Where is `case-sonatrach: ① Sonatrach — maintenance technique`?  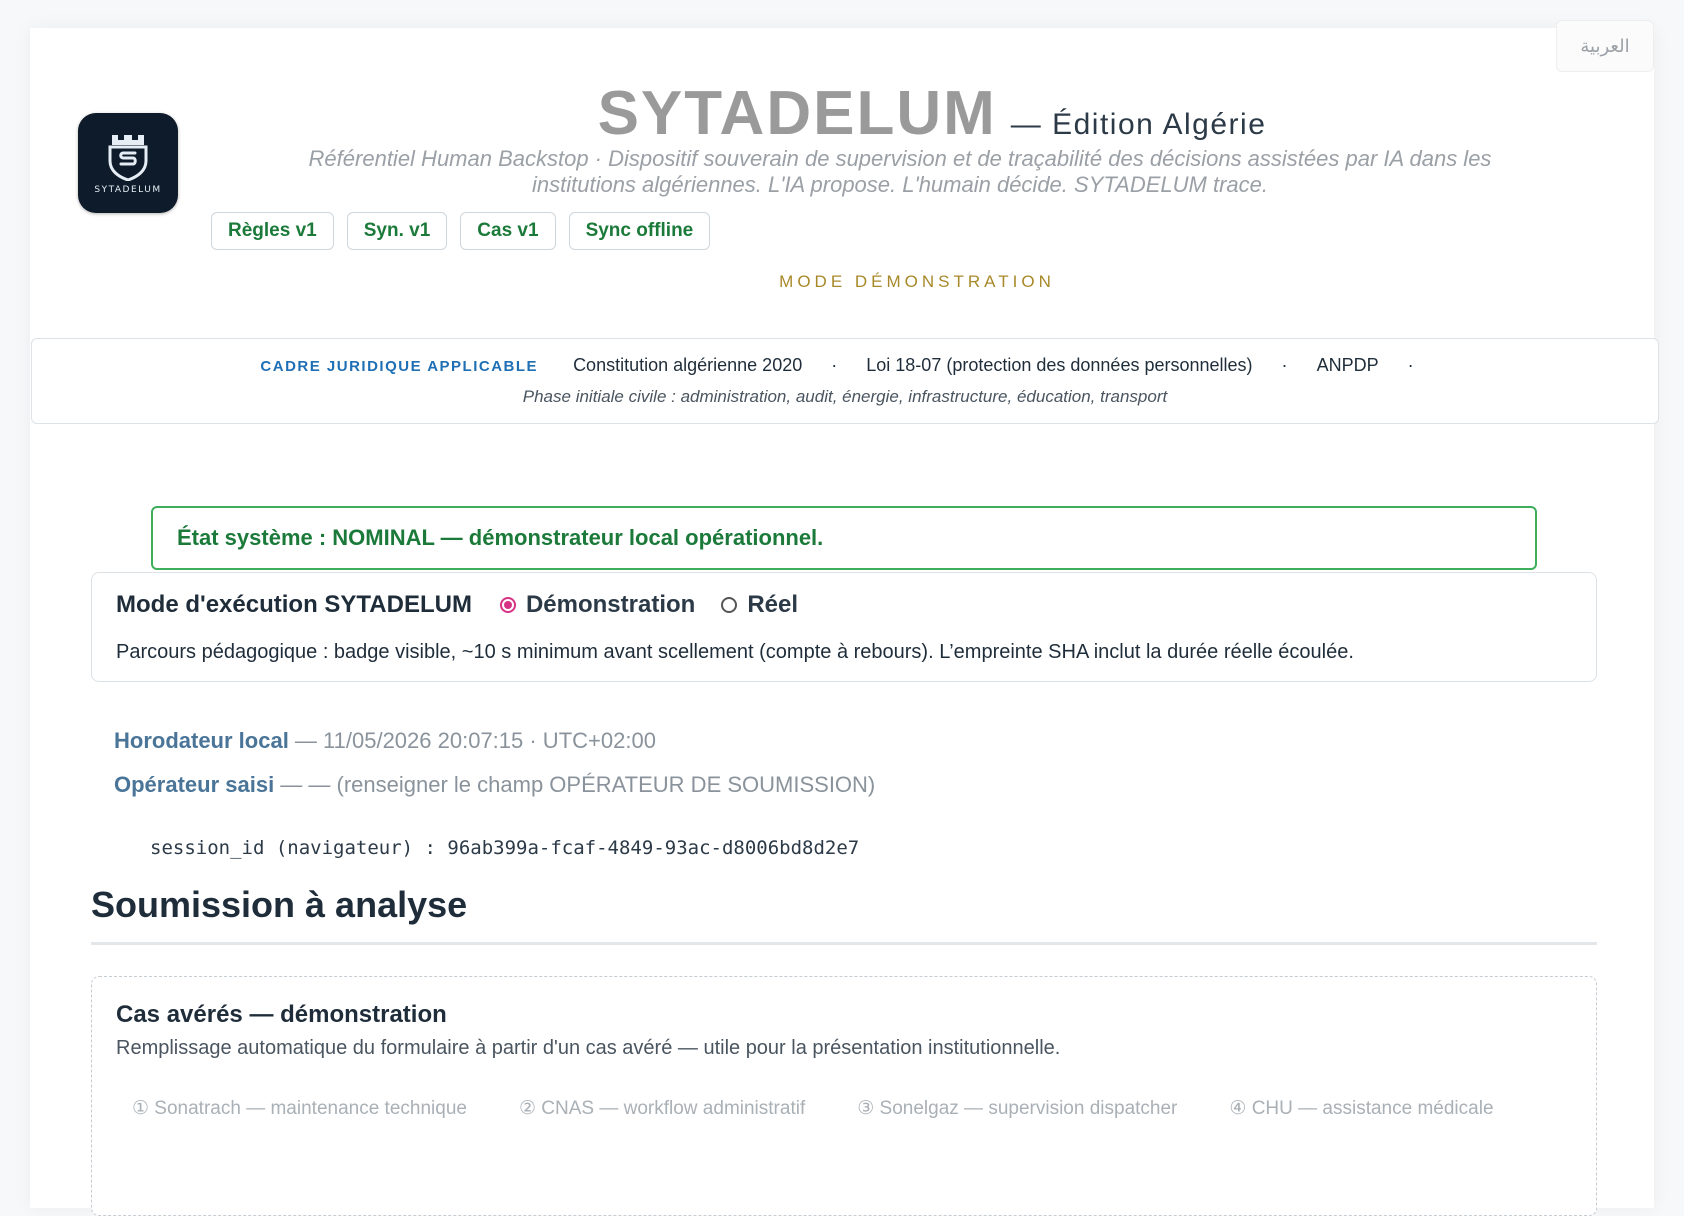
case-sonatrach: ① Sonatrach — maintenance technique is located at coordinates (299, 1108).